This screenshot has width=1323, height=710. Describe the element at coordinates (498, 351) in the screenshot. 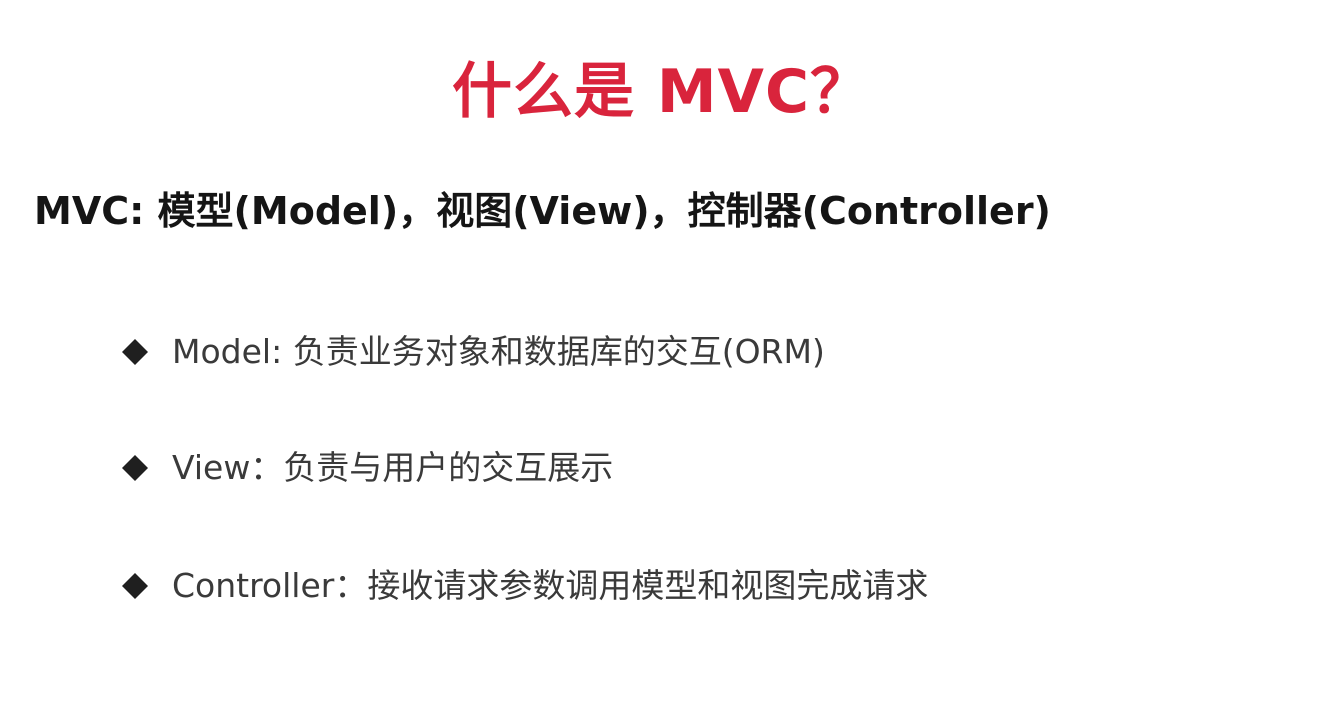

I see `bullet-text: Model: 负责业务对象和数据库的交互(ORM)` at that location.